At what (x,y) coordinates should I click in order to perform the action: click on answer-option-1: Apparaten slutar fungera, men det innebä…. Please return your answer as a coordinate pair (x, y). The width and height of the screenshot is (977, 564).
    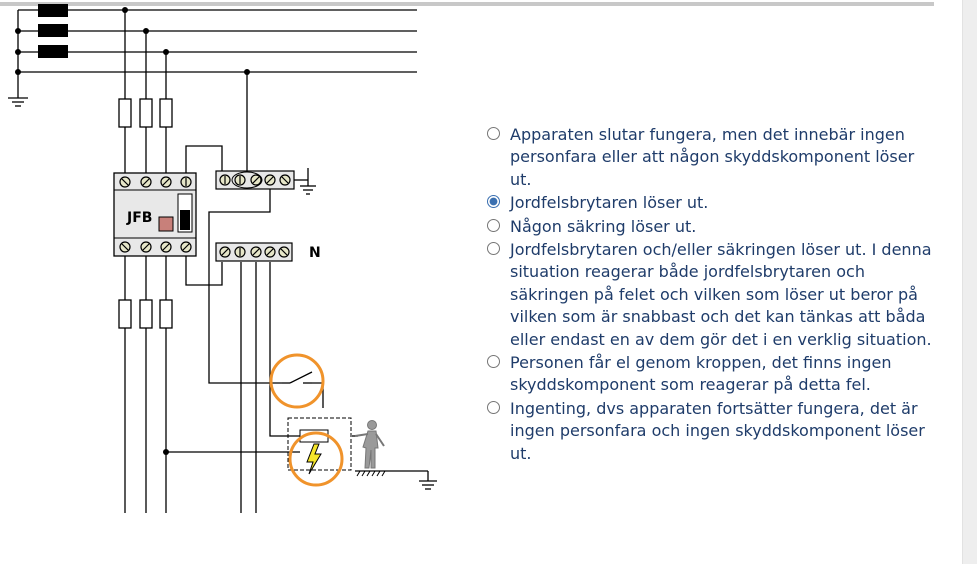
    Looking at the image, I should click on (711, 157).